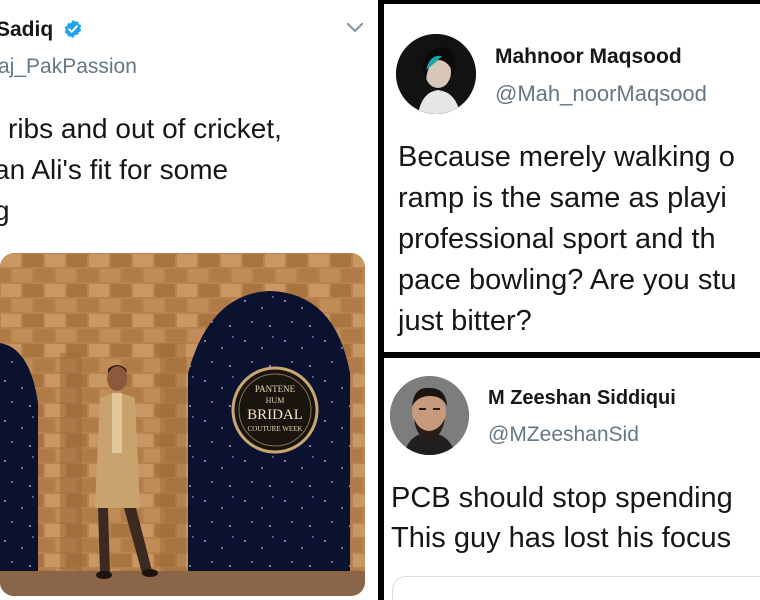 The height and width of the screenshot is (600, 760). I want to click on banner-text-1: PANTENE, so click(275, 389).